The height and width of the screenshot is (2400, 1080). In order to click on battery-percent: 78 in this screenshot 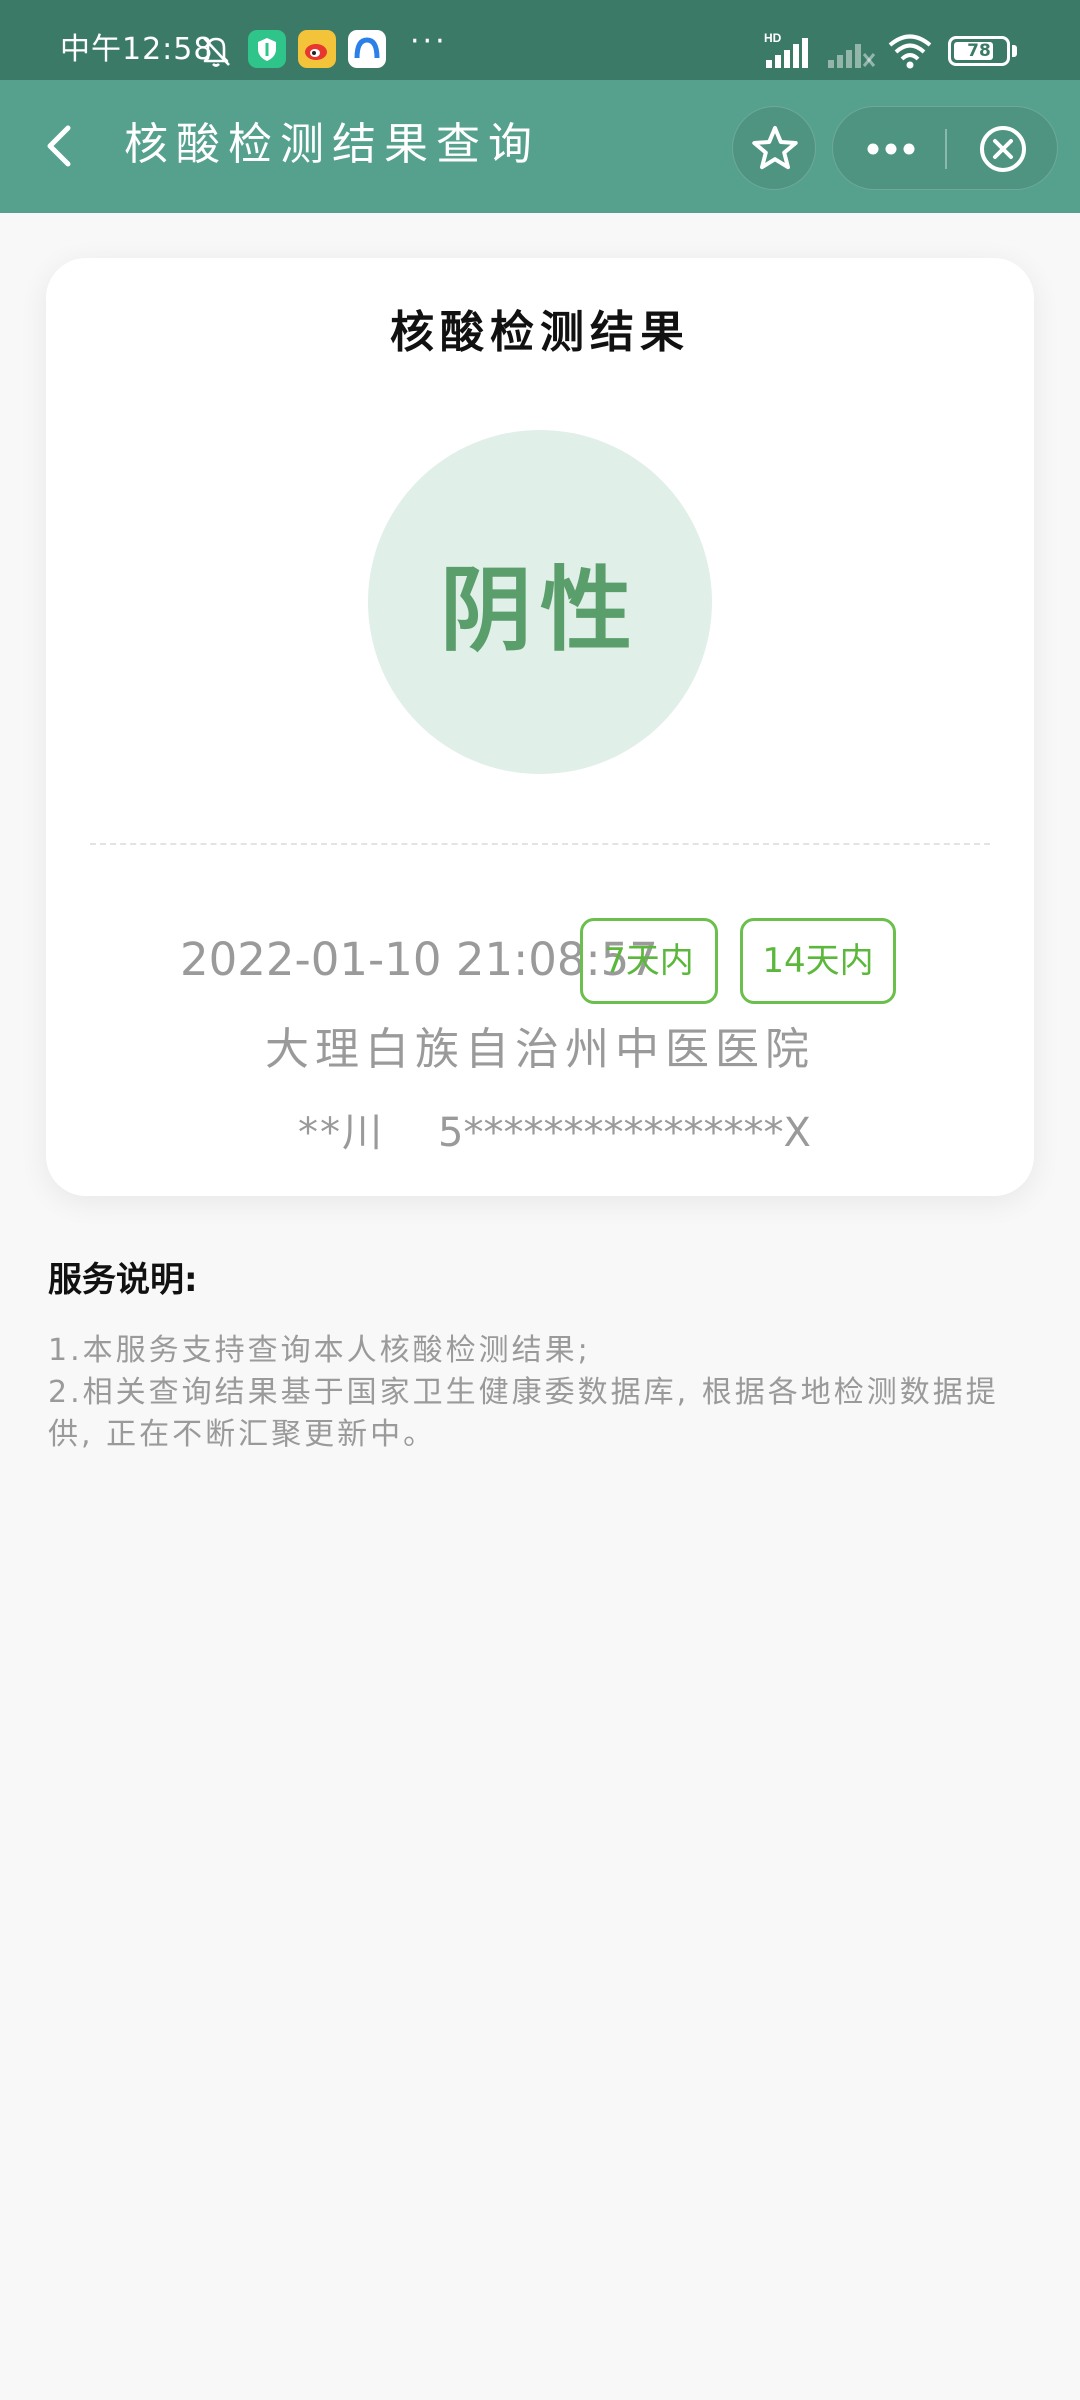, I will do `click(979, 51)`.